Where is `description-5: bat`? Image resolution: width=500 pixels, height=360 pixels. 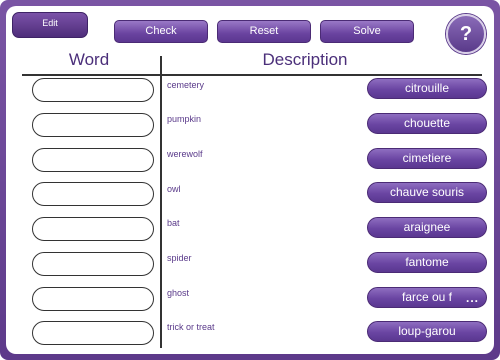
description-5: bat is located at coordinates (173, 223).